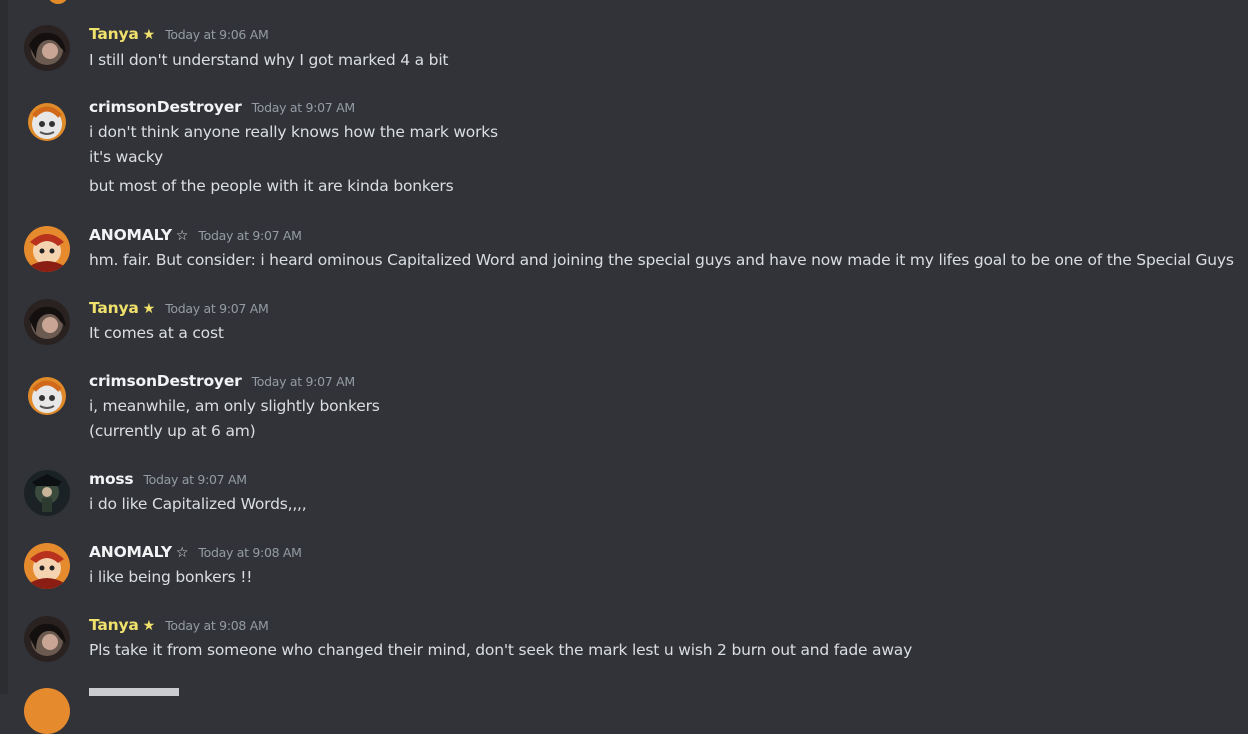 This screenshot has width=1248, height=734. What do you see at coordinates (134, 692) in the screenshot?
I see `partial-author-name` at bounding box center [134, 692].